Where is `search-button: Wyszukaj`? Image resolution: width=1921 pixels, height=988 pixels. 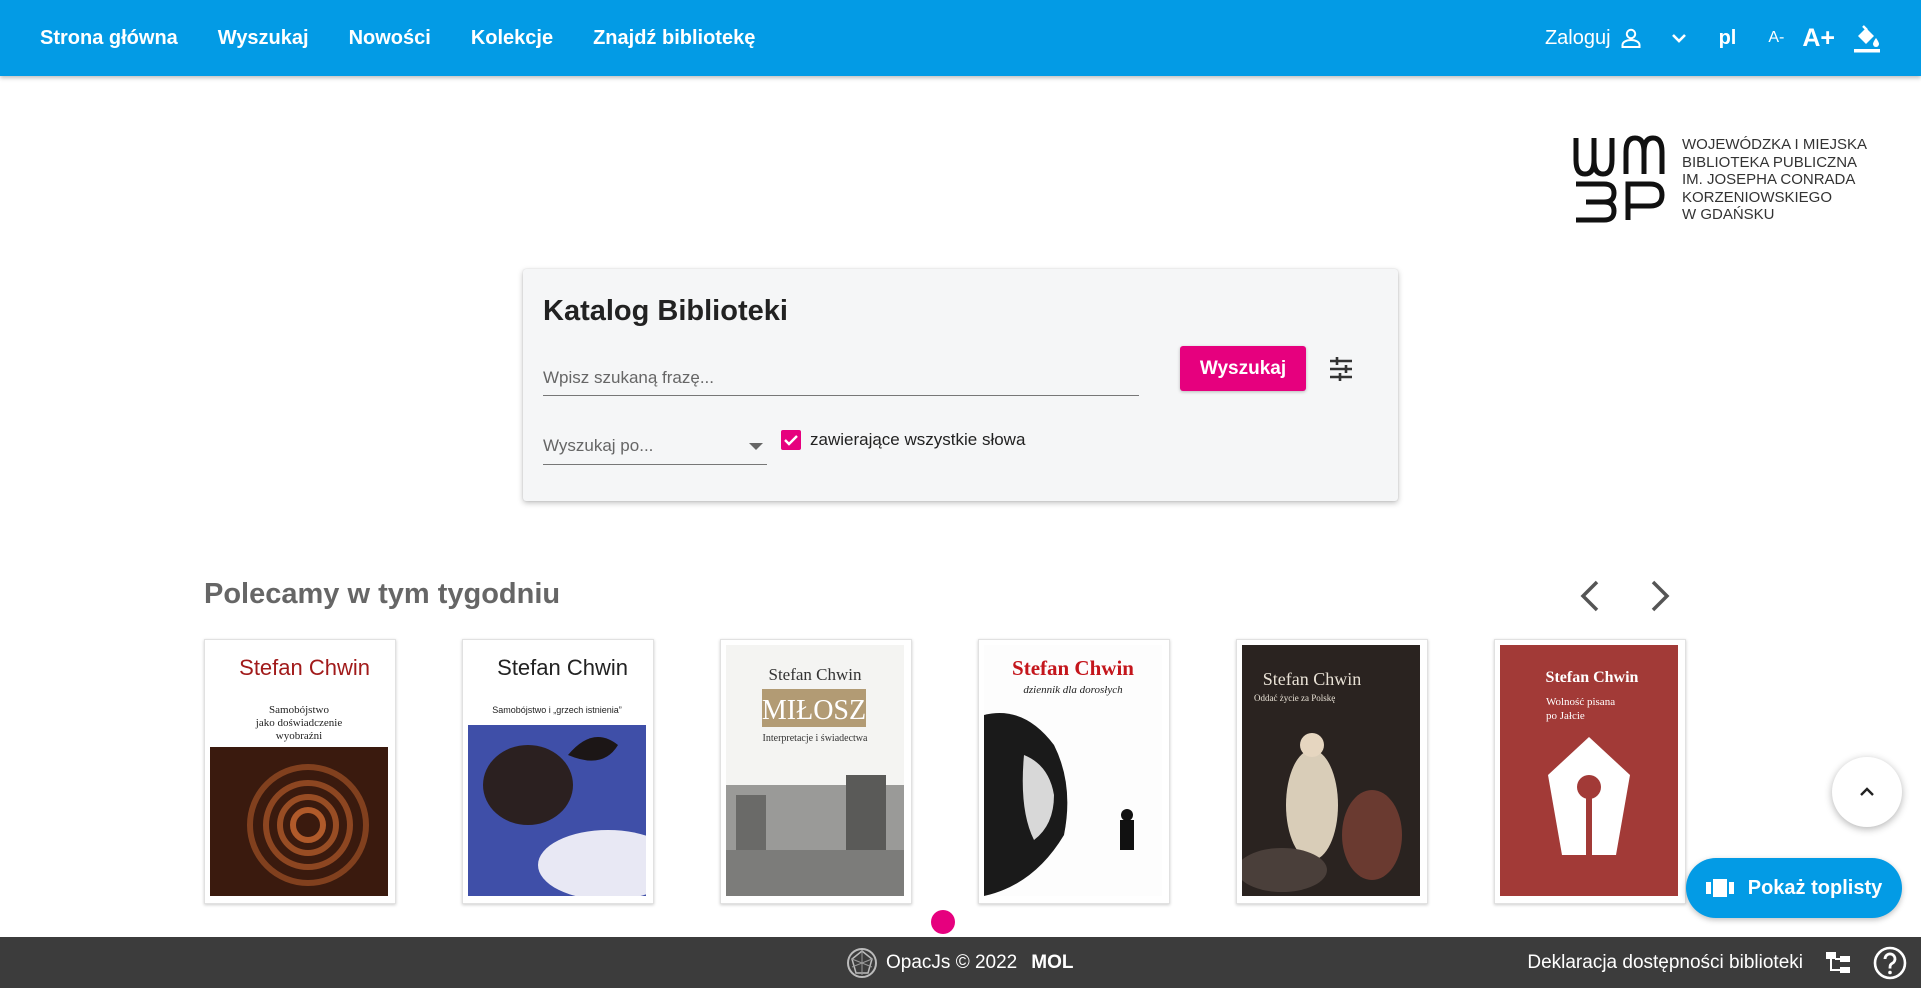 search-button: Wyszukaj is located at coordinates (1243, 368).